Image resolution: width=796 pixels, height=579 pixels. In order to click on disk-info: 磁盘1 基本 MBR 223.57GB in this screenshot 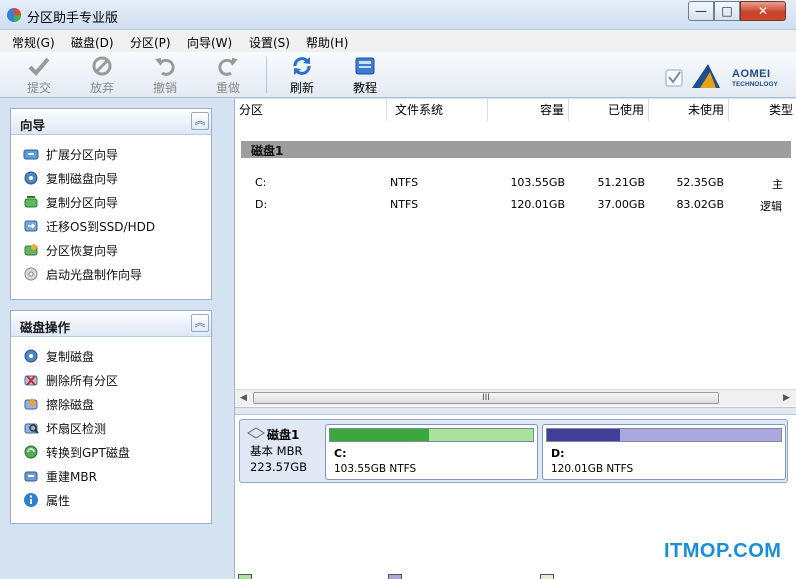, I will do `click(283, 451)`.